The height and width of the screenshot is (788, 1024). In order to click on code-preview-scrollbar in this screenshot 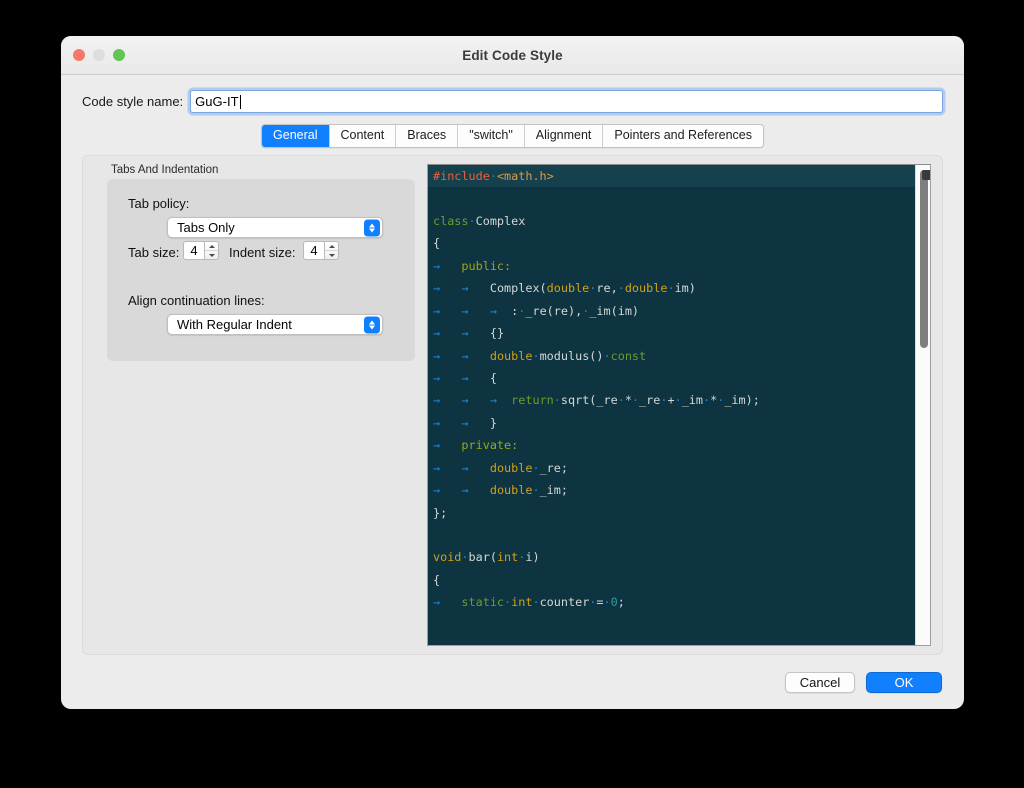, I will do `click(922, 405)`.